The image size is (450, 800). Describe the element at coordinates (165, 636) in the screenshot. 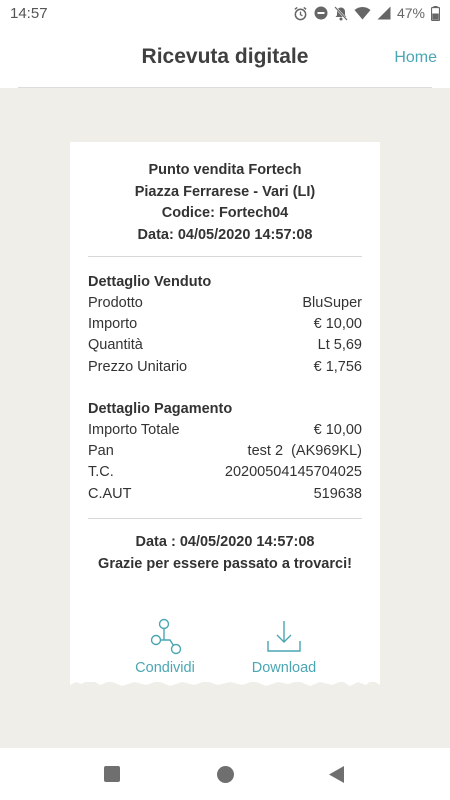

I see `share-icon` at that location.